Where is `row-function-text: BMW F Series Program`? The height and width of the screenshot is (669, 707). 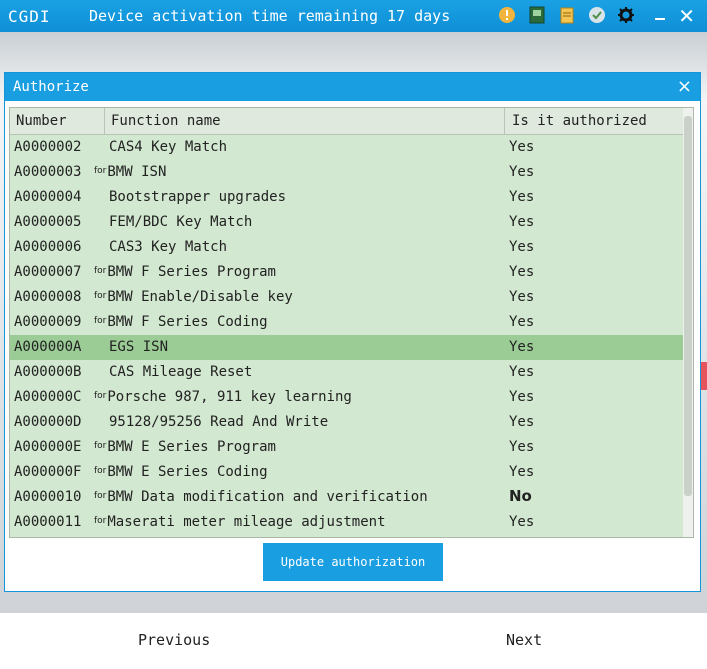
row-function-text: BMW F Series Program is located at coordinates (191, 272).